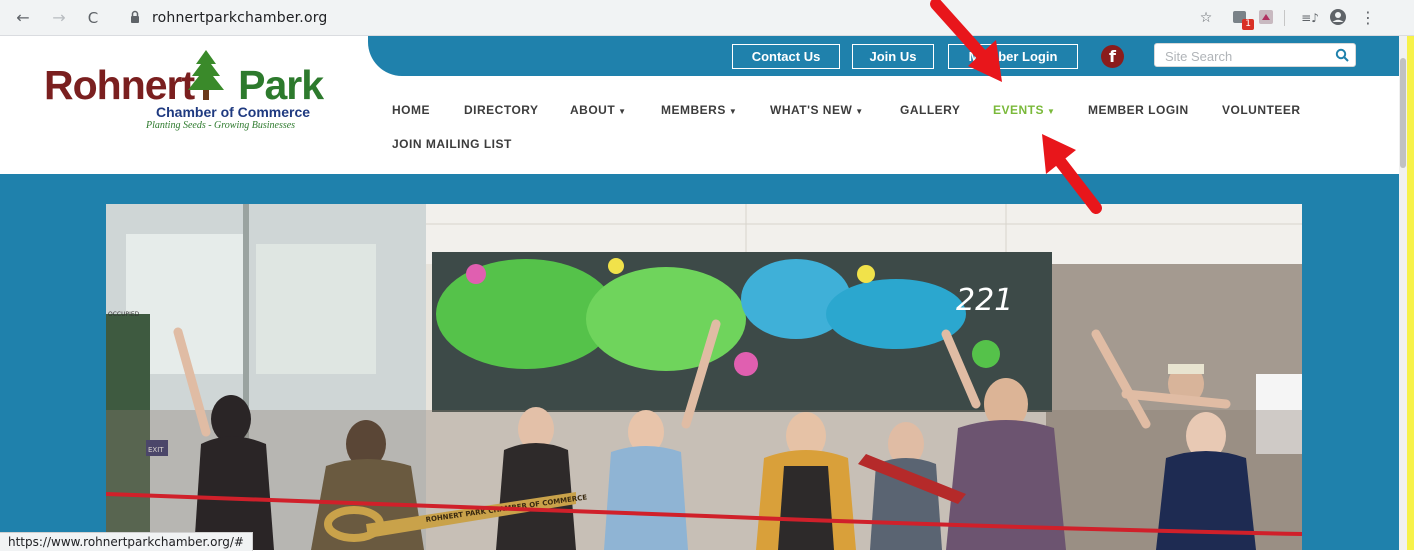 The height and width of the screenshot is (551, 1414). What do you see at coordinates (1246, 56) in the screenshot?
I see `site-search-input` at bounding box center [1246, 56].